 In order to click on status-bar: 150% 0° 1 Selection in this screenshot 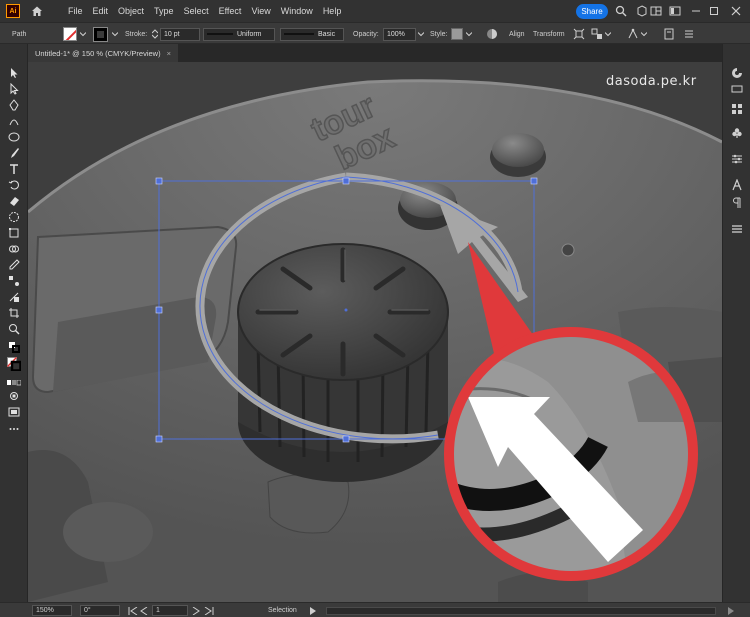, I will do `click(375, 609)`.